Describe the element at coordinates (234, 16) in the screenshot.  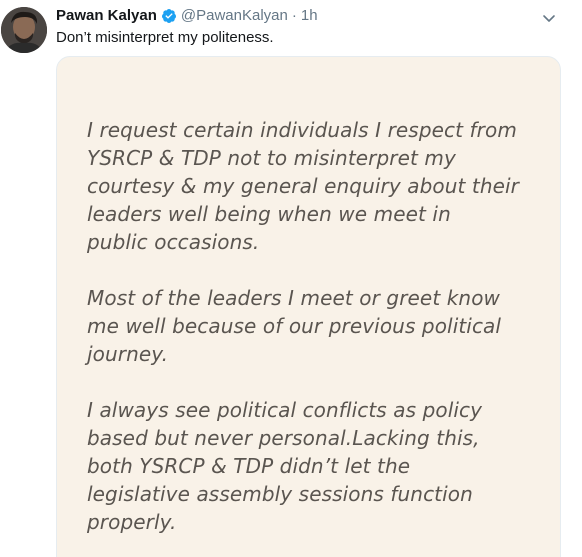
I see `author-handle: @PawanKalyan` at that location.